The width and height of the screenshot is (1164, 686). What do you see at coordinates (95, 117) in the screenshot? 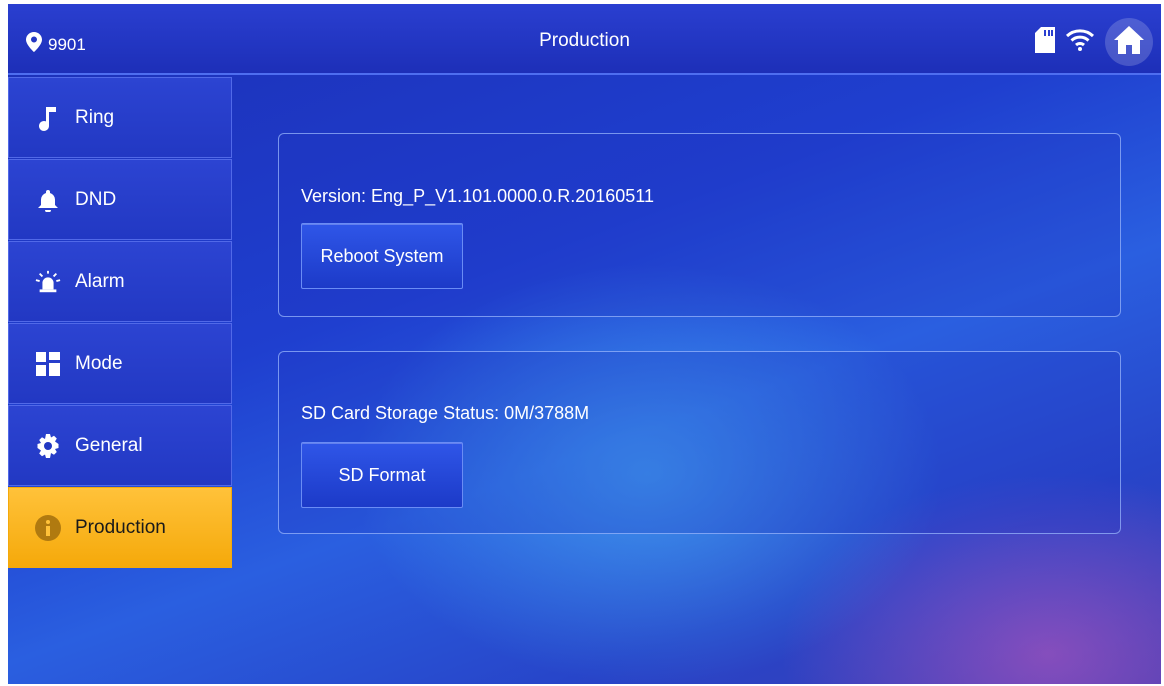
I see `sidebar-item-label: Ring` at bounding box center [95, 117].